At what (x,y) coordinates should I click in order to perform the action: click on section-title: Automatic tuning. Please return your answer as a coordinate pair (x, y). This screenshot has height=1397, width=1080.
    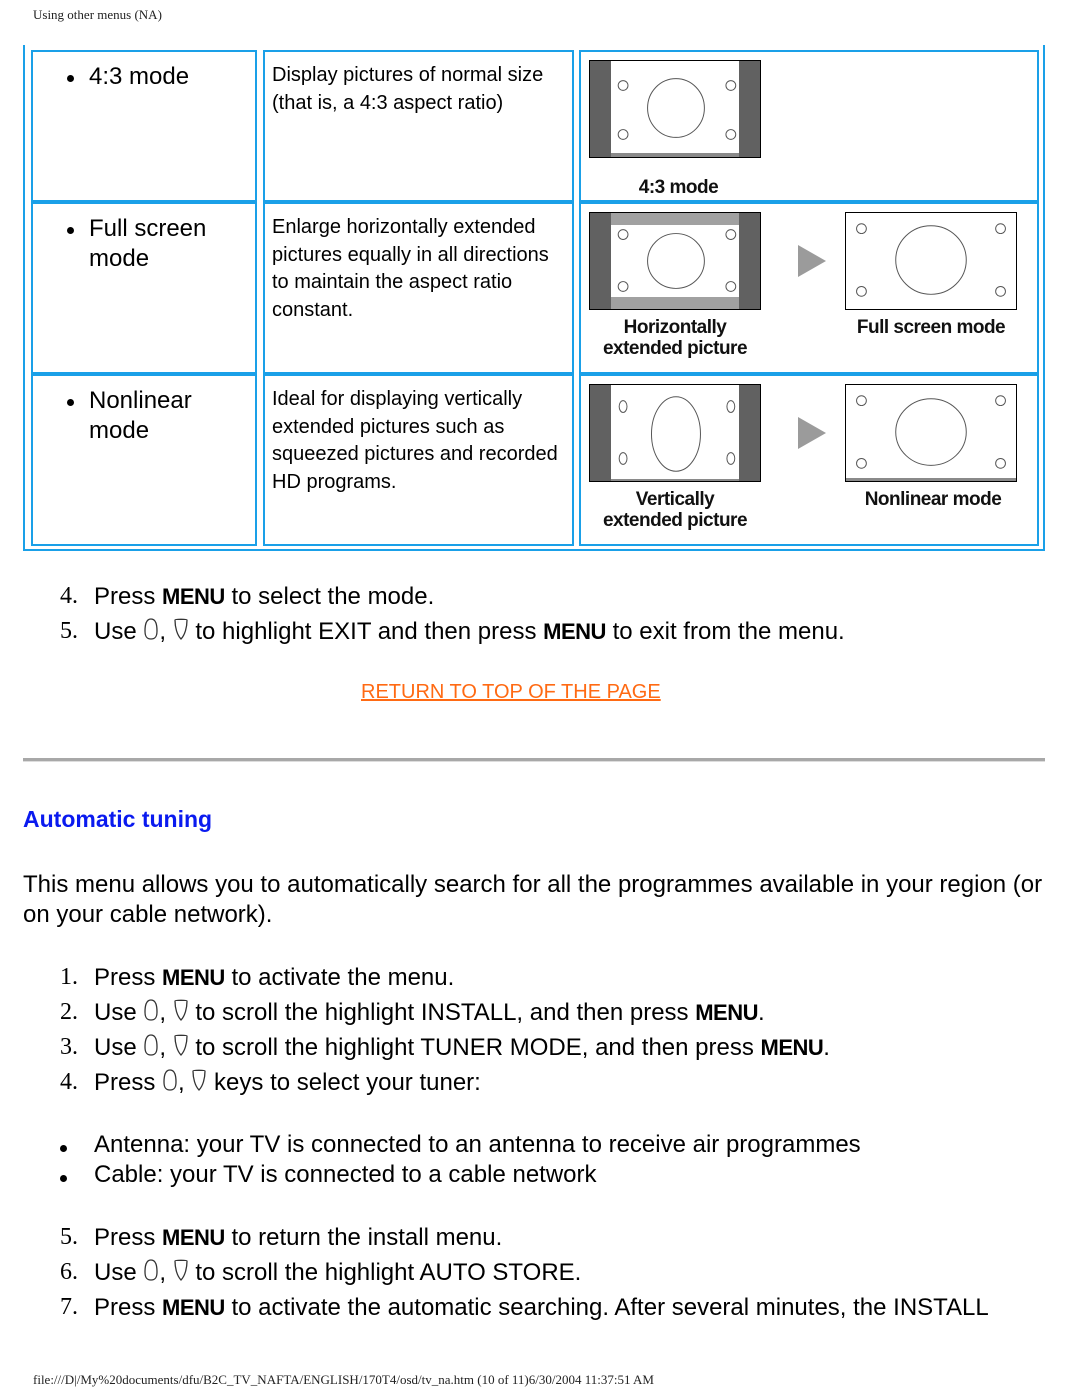
    Looking at the image, I should click on (118, 819).